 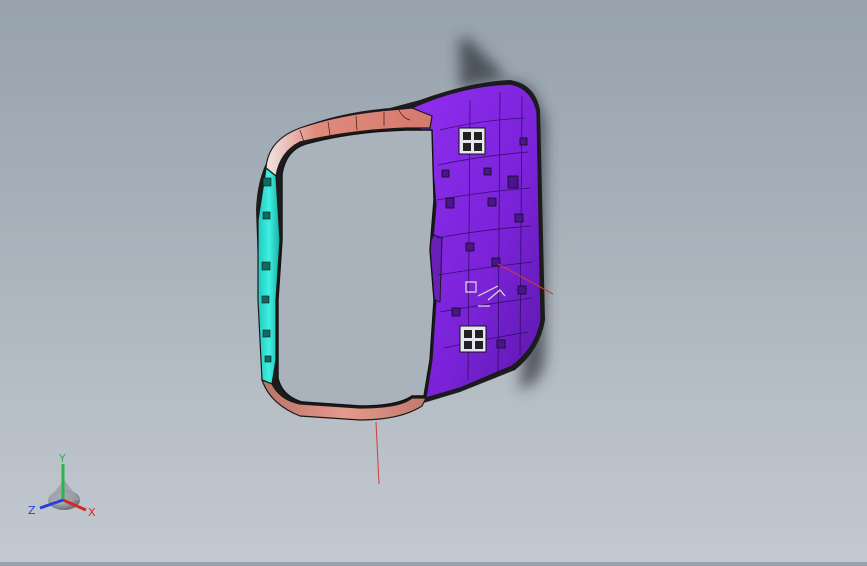 What do you see at coordinates (473, 339) in the screenshot?
I see `panel-pad-bottom` at bounding box center [473, 339].